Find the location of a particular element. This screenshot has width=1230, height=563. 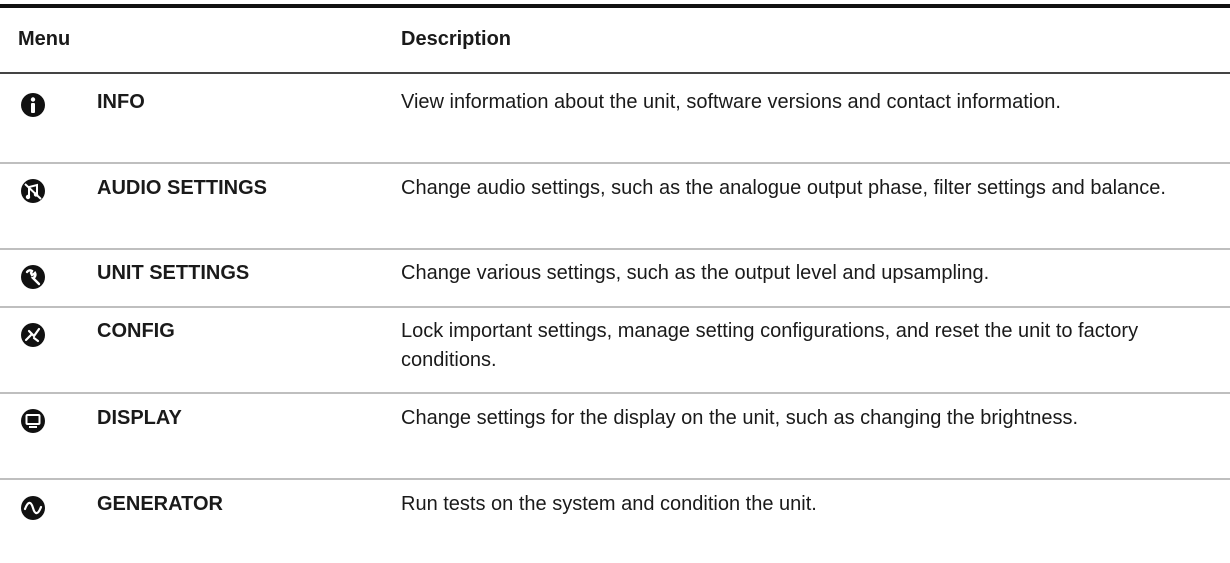

audio-settings-icon is located at coordinates (33, 191).